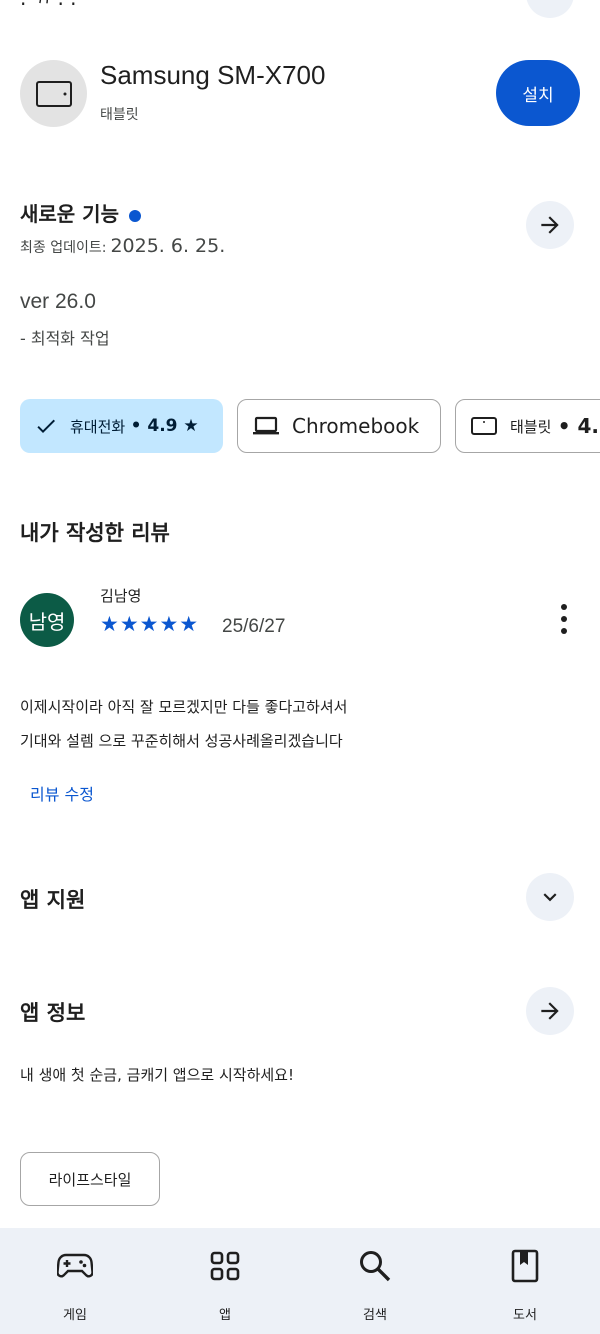 The width and height of the screenshot is (600, 1334). Describe the element at coordinates (225, 1266) in the screenshot. I see `apps-grid-icon` at that location.